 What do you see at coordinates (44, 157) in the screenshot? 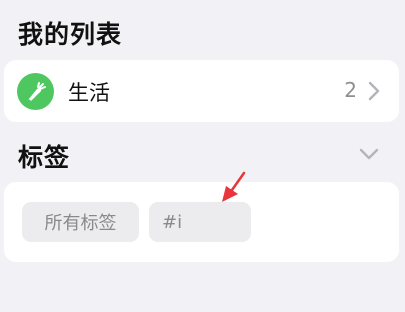
I see `tags-heading: 标签` at bounding box center [44, 157].